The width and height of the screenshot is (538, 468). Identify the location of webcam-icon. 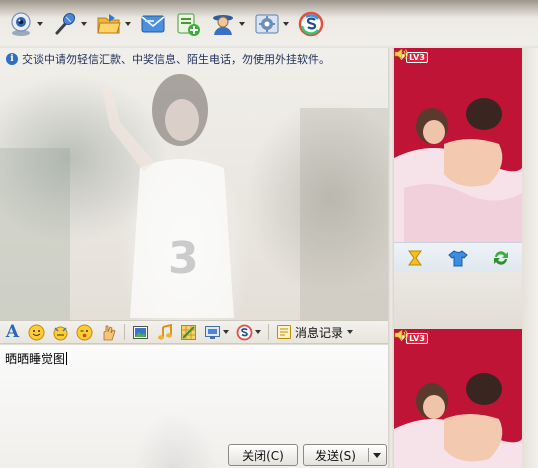
(21, 24).